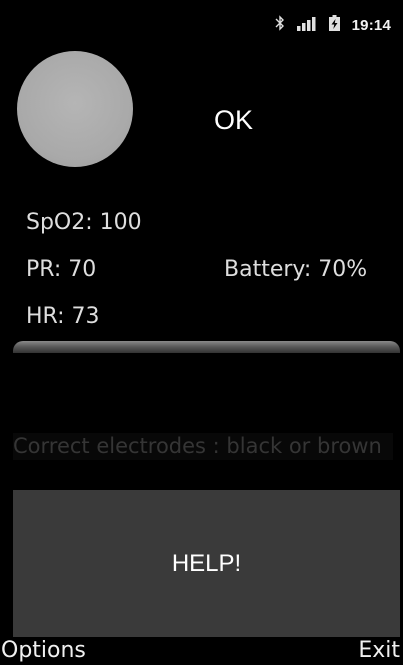 Image resolution: width=403 pixels, height=665 pixels. Describe the element at coordinates (280, 25) in the screenshot. I see `bluetooth-icon` at that location.